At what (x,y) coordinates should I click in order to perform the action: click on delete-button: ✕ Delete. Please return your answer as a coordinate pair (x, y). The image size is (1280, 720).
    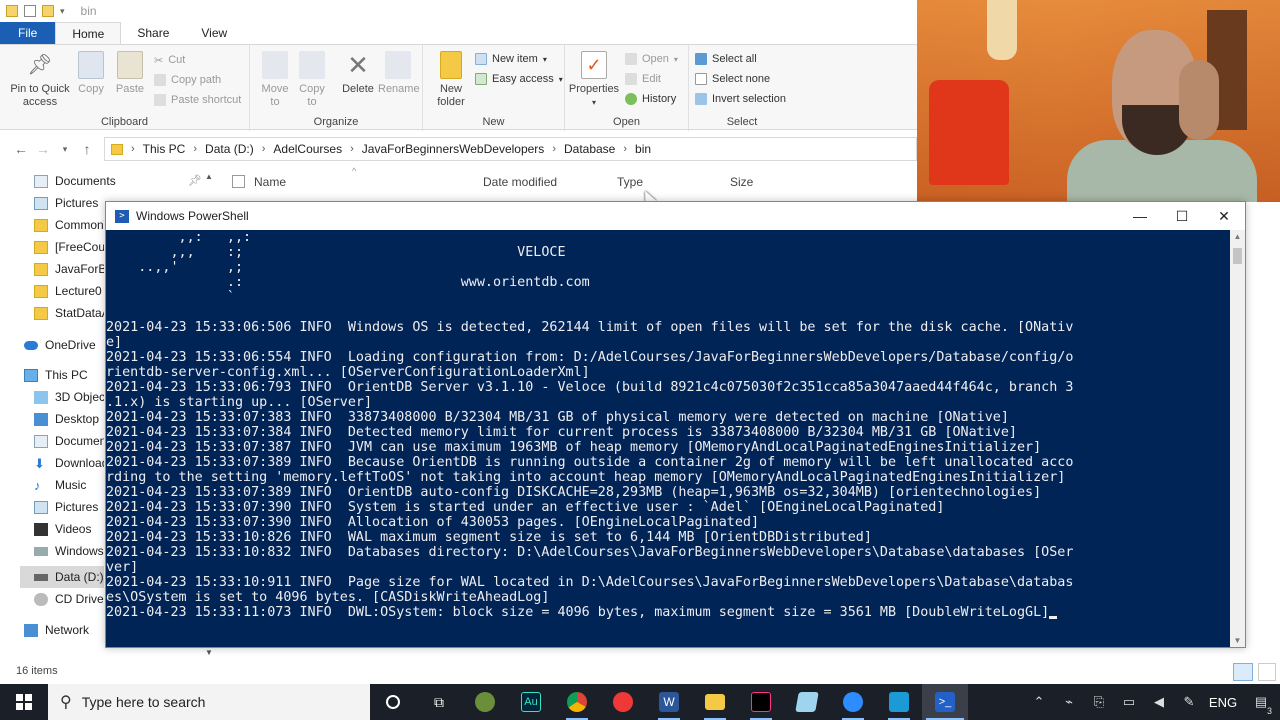
    Looking at the image, I should click on (358, 72).